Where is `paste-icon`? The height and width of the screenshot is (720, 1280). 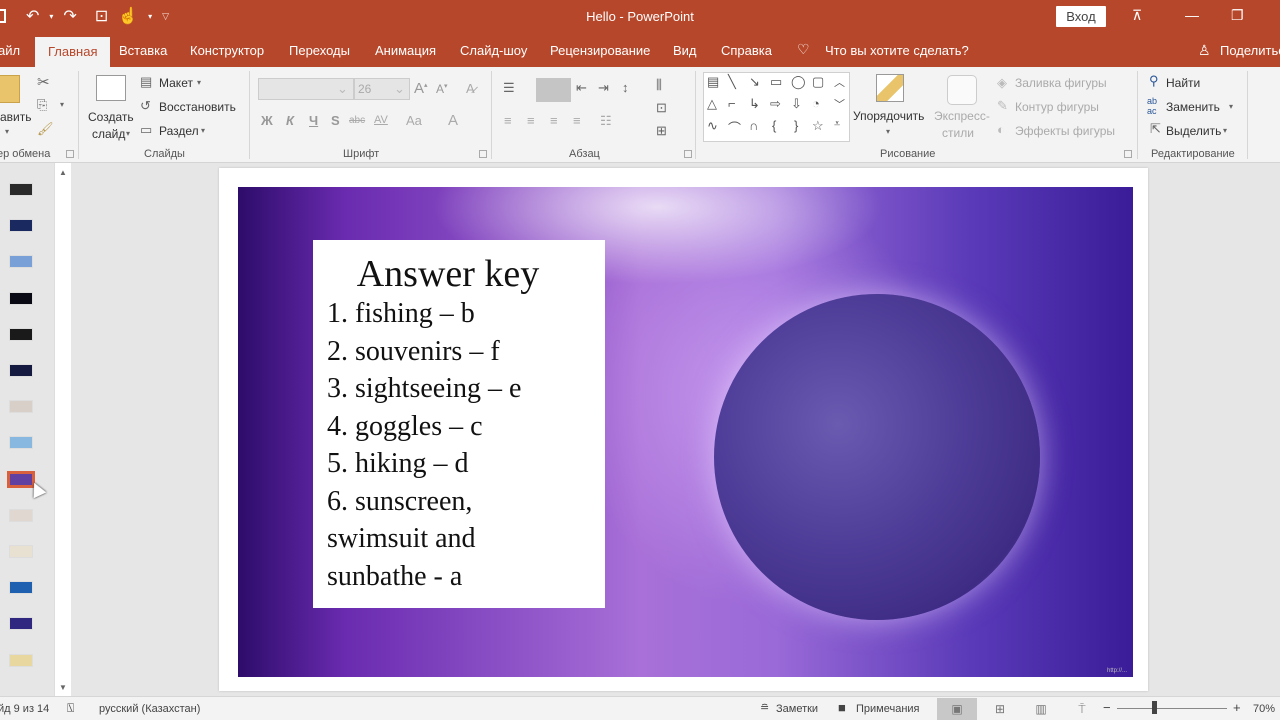 paste-icon is located at coordinates (10, 89).